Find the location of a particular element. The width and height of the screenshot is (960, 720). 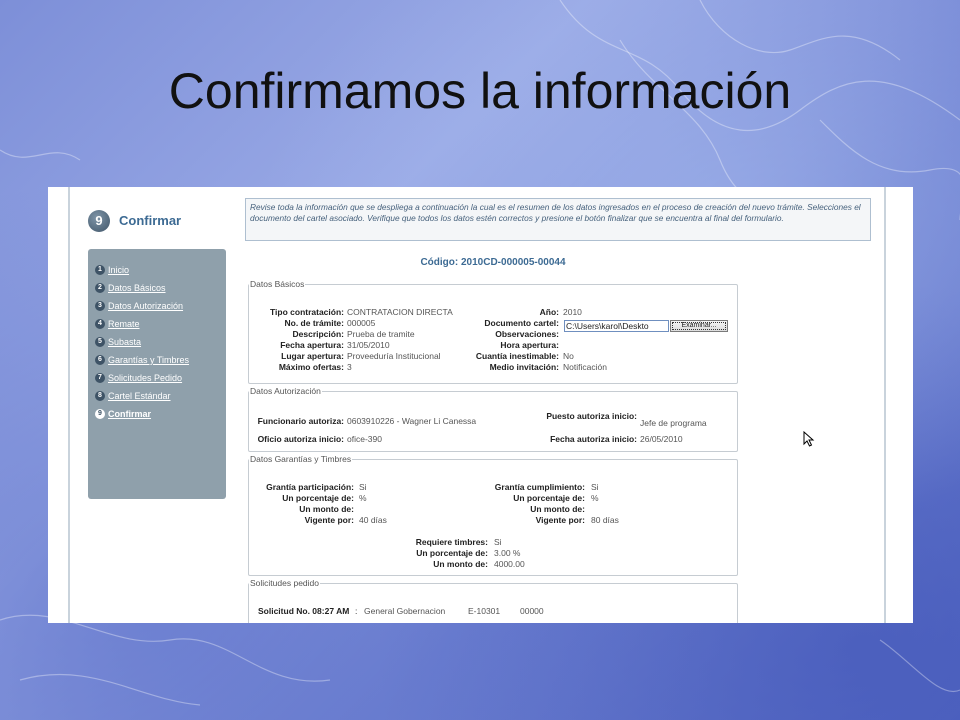

step-1-icon: 1 is located at coordinates (100, 270).